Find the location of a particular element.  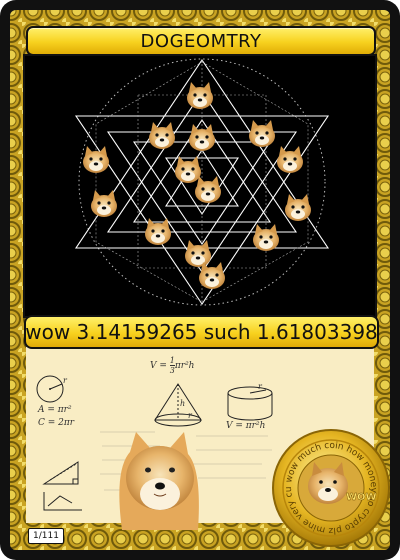

card-number: 1/111 is located at coordinates (46, 536).